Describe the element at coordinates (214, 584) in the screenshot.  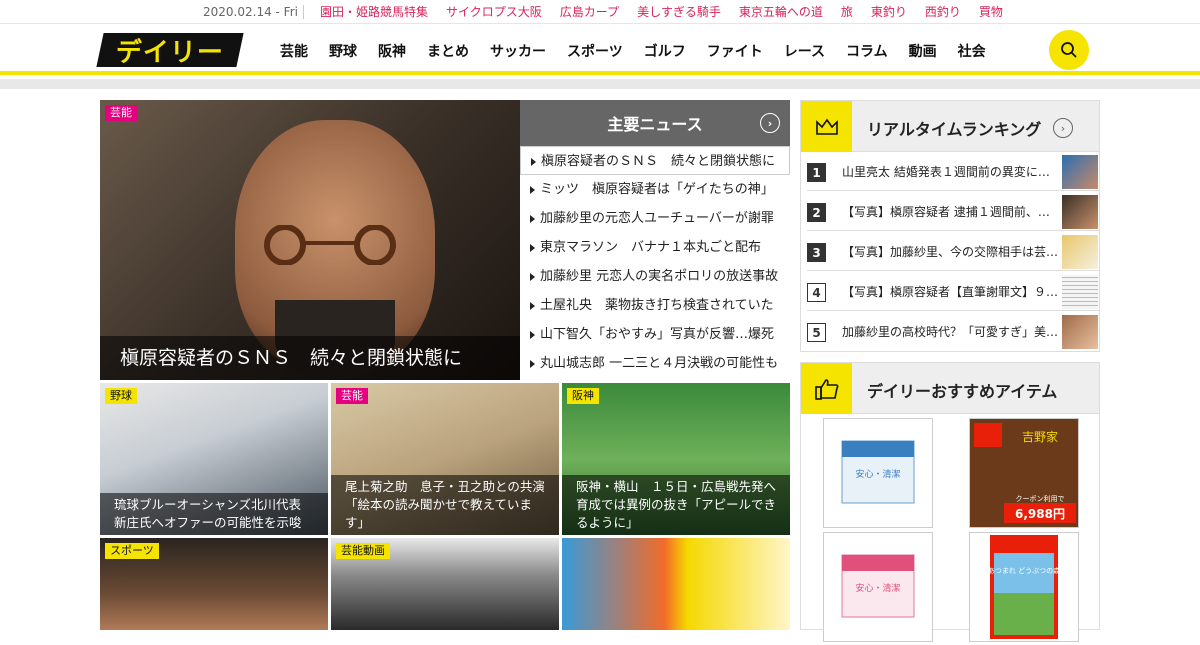
I see `news-card: スポーツ` at that location.